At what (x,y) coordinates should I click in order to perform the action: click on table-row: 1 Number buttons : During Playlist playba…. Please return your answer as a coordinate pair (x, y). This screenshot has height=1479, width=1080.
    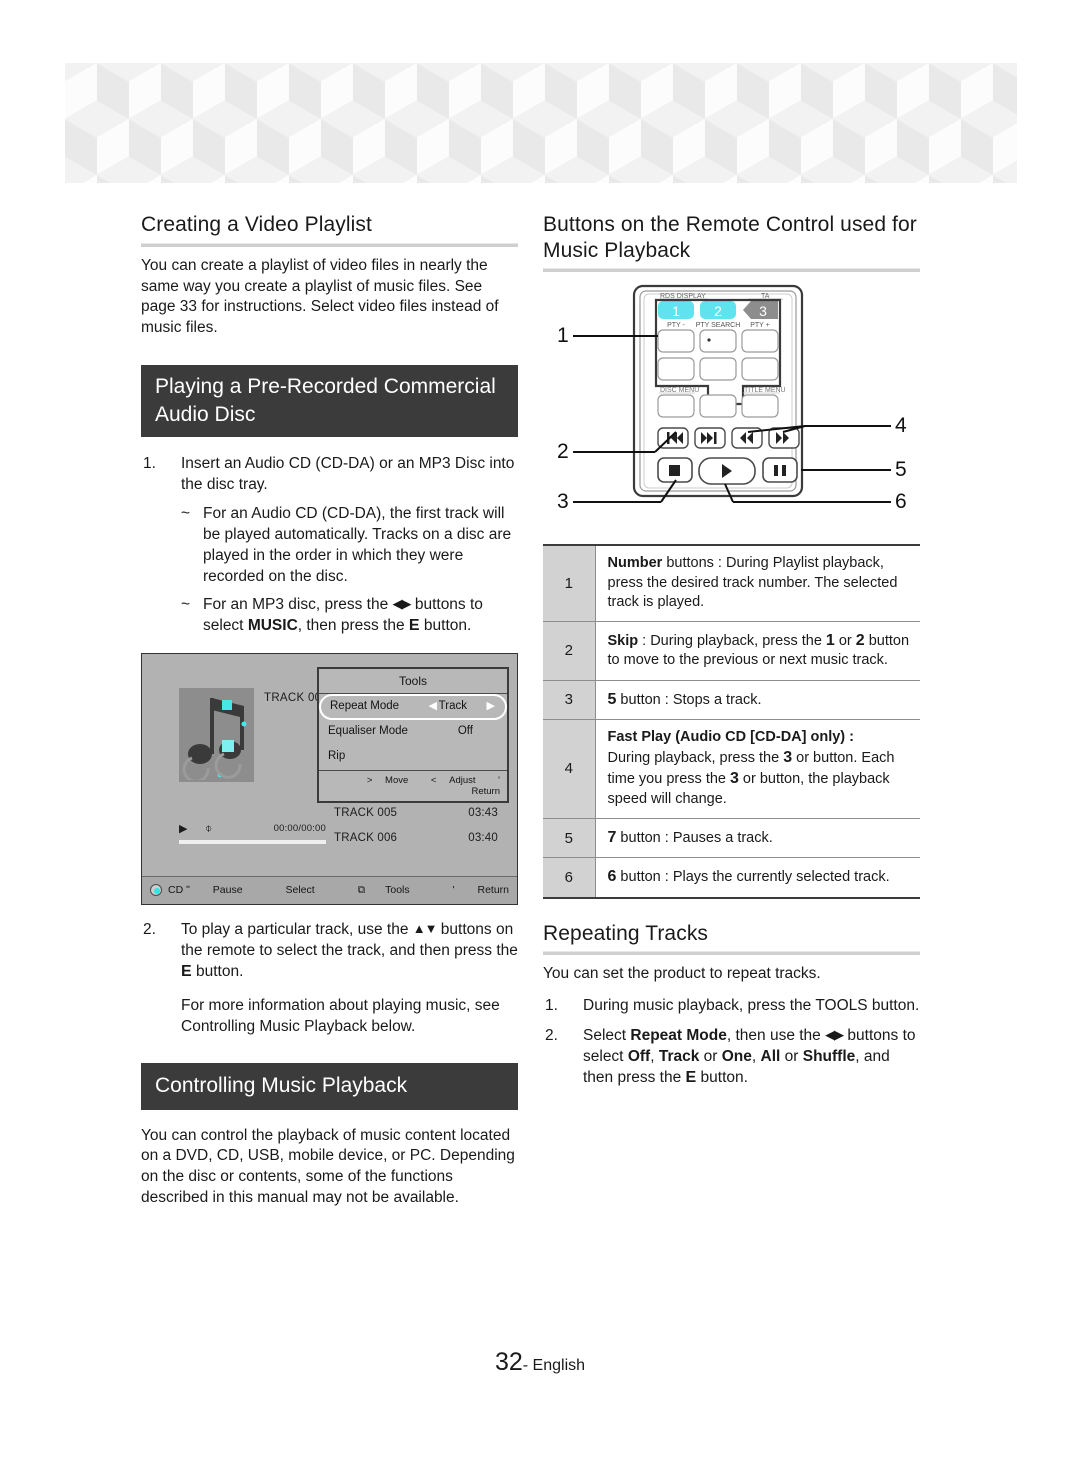
    Looking at the image, I should click on (731, 583).